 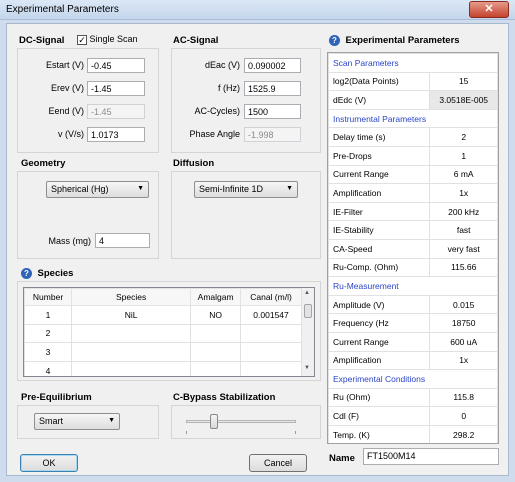 I want to click on table-row: Pre-Drops 1, so click(x=413, y=155).